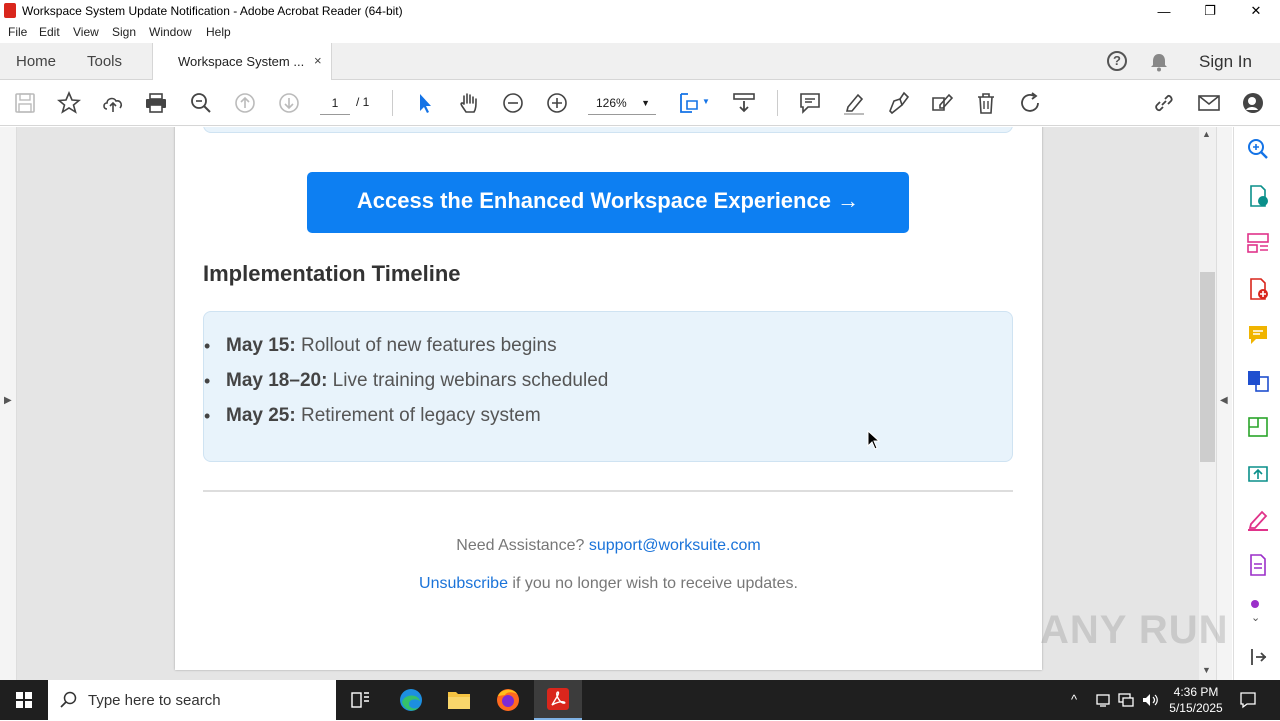  Describe the element at coordinates (1258, 381) in the screenshot. I see `combine-files-icon` at that location.